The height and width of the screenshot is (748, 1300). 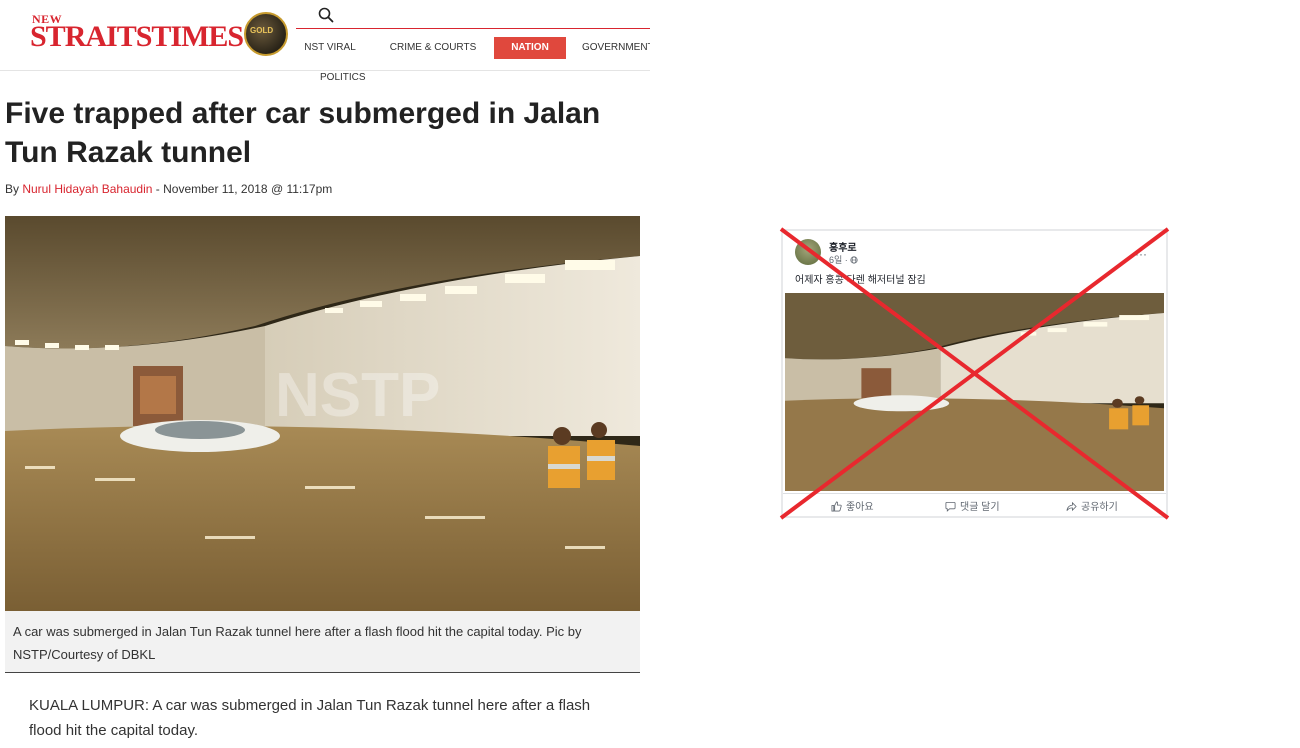 I want to click on fb-post-photo, so click(x=974, y=392).